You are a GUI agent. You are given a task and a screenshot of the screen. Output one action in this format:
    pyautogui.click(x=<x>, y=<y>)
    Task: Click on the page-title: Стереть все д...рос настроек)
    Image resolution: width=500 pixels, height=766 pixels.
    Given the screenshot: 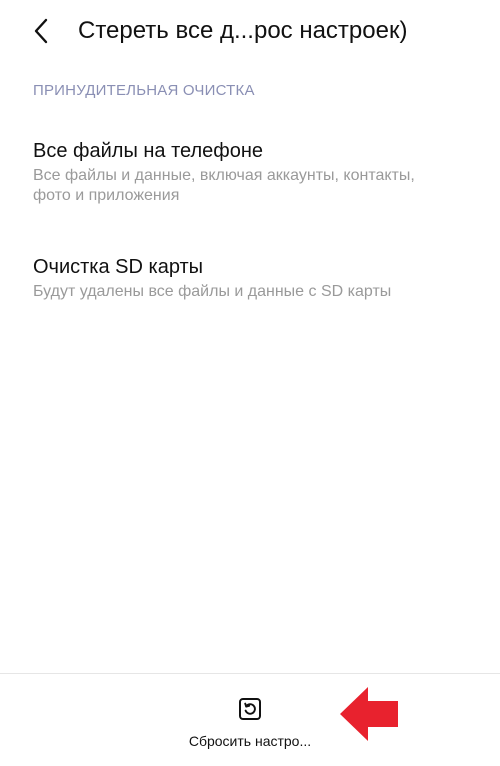 What is the action you would take?
    pyautogui.click(x=243, y=30)
    